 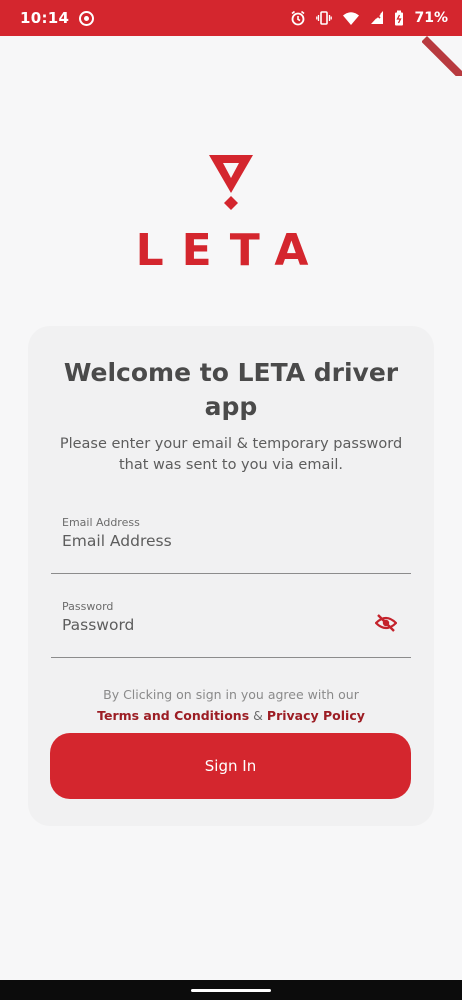 I want to click on alarm-icon, so click(x=298, y=18).